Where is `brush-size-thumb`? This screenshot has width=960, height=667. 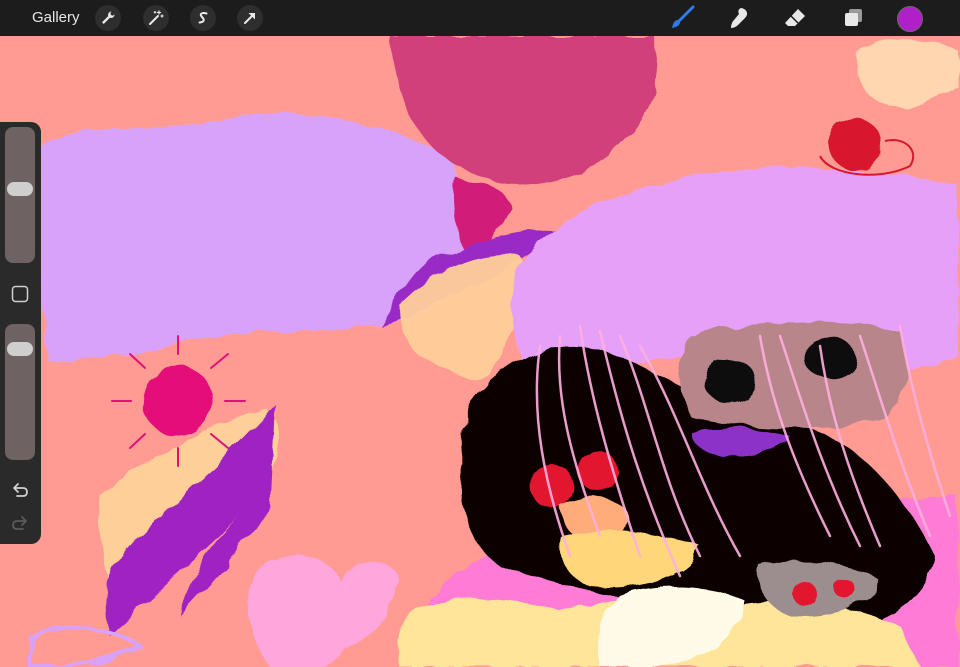 brush-size-thumb is located at coordinates (20, 188).